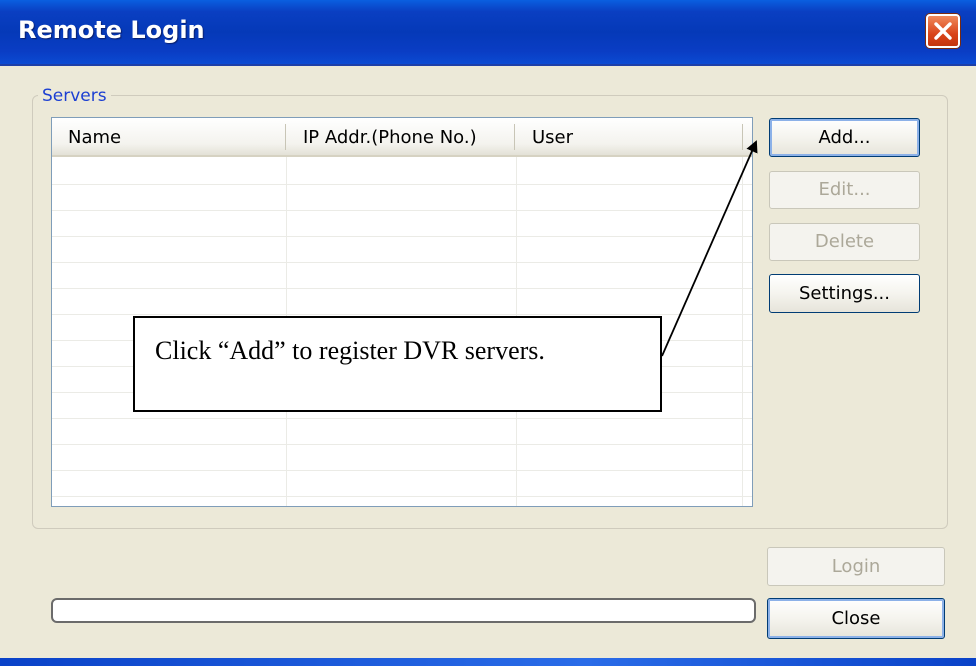  I want to click on login-button: Login, so click(856, 566).